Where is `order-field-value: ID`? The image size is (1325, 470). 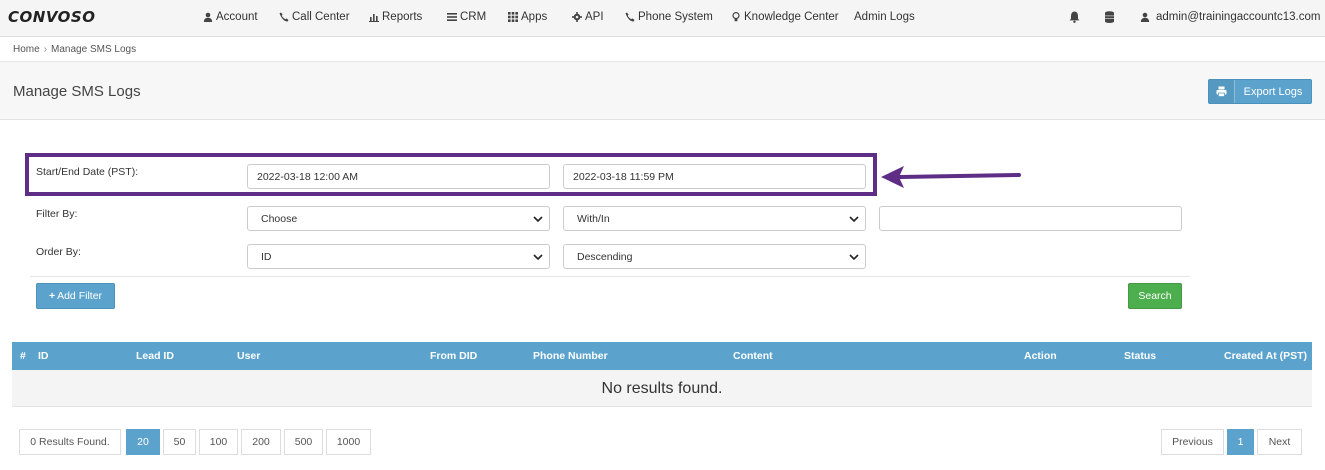 order-field-value: ID is located at coordinates (266, 256).